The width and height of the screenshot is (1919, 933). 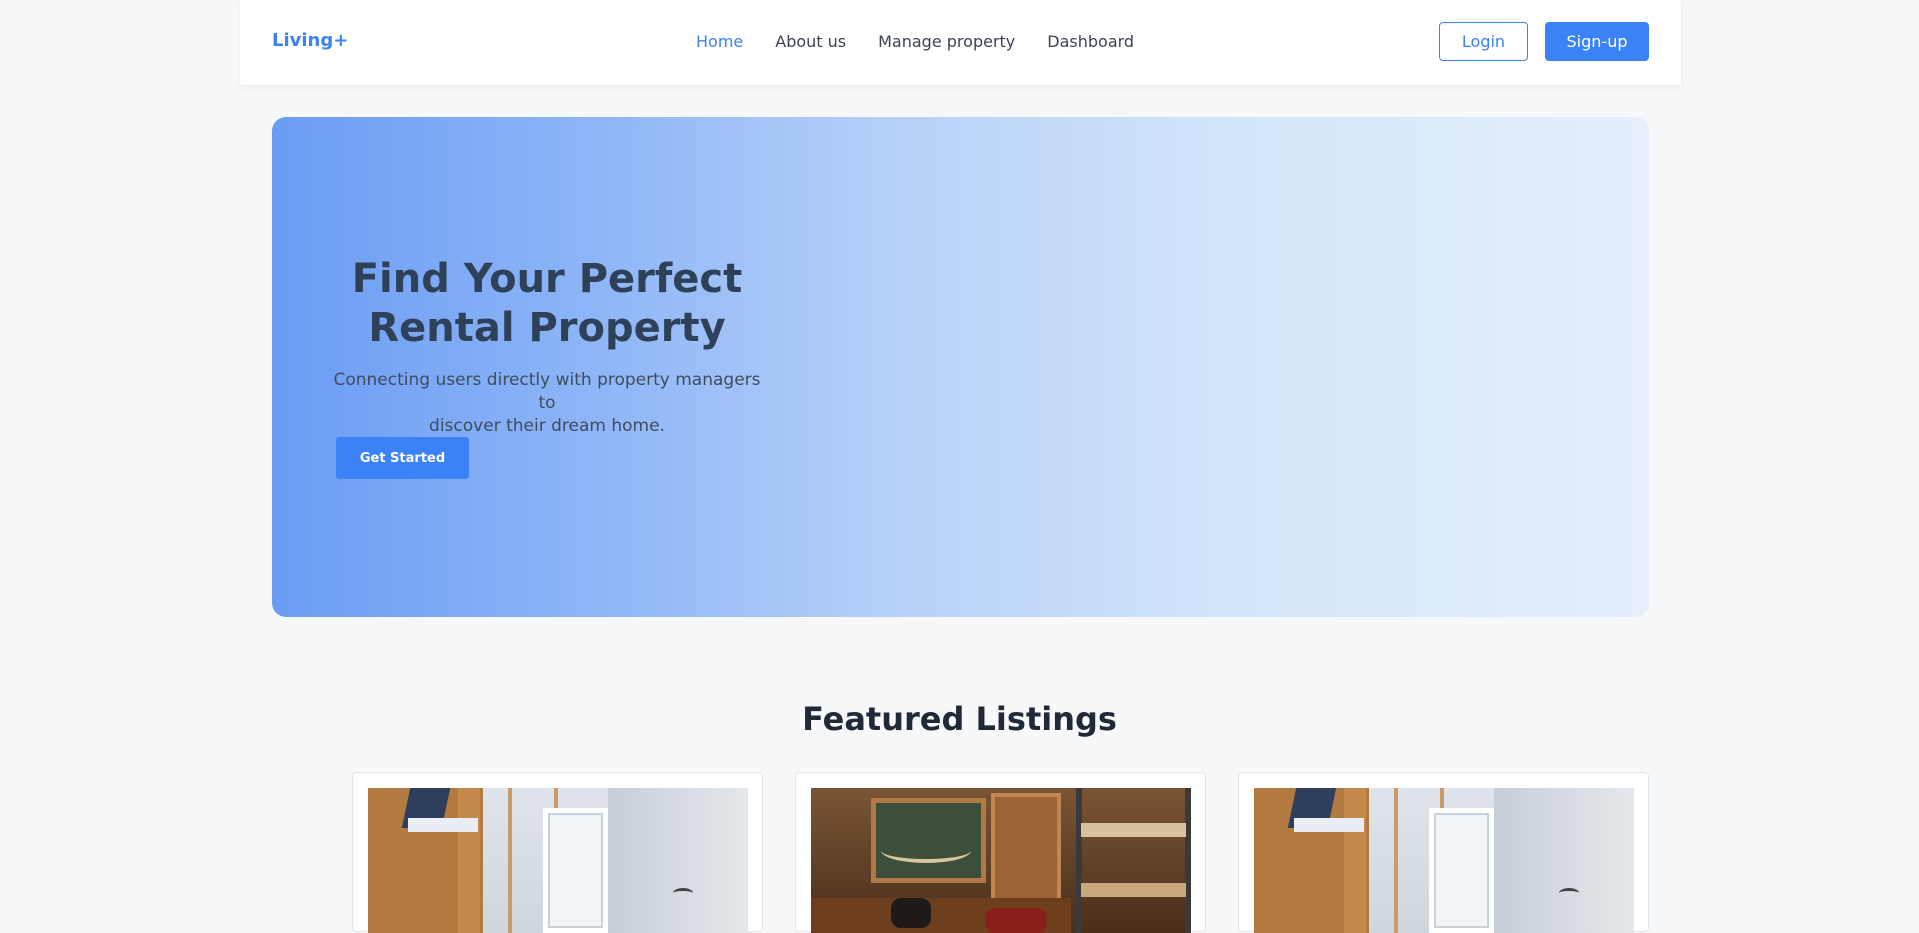 What do you see at coordinates (1133, 890) in the screenshot?
I see `bunk-mattress-bottom` at bounding box center [1133, 890].